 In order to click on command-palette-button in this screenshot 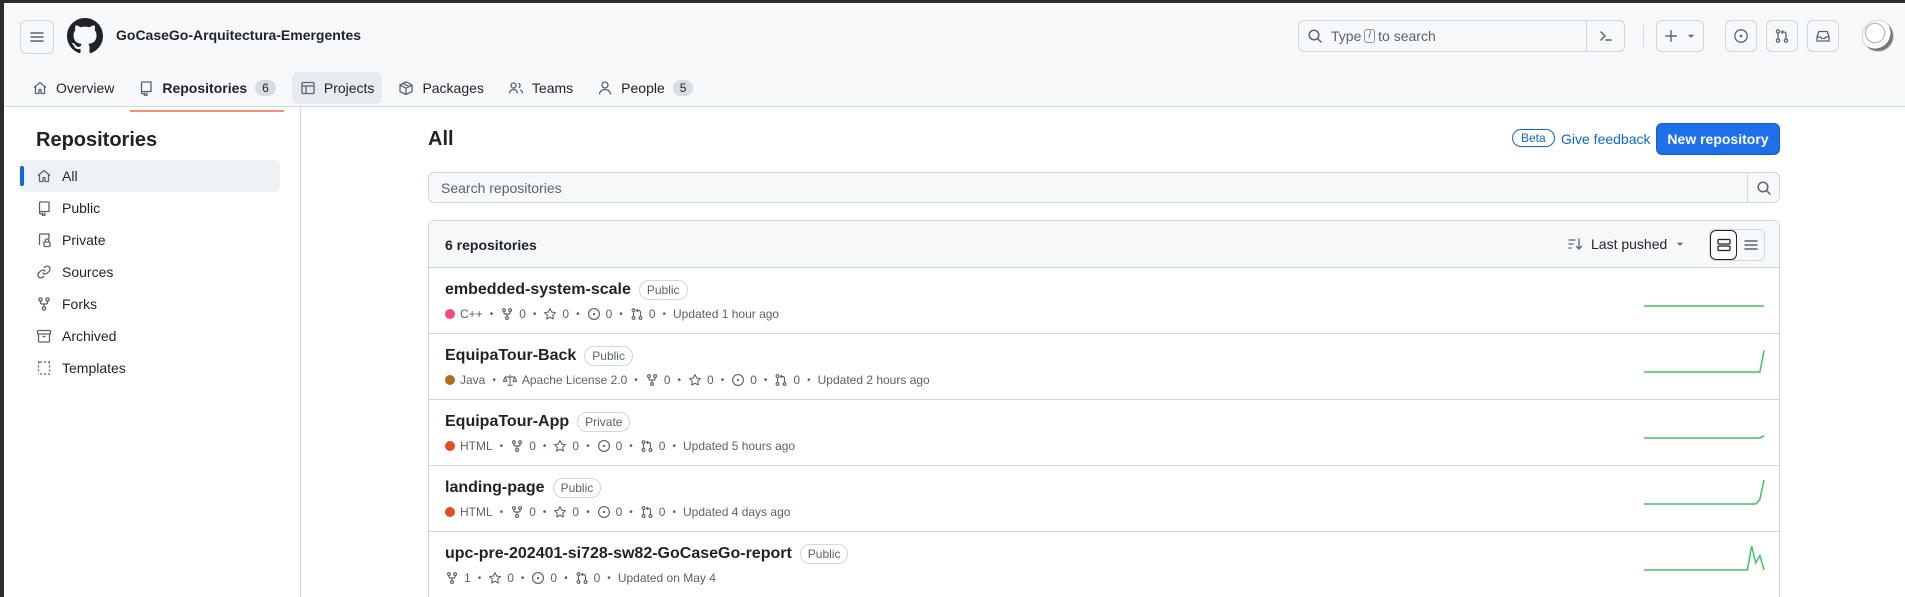, I will do `click(1605, 36)`.